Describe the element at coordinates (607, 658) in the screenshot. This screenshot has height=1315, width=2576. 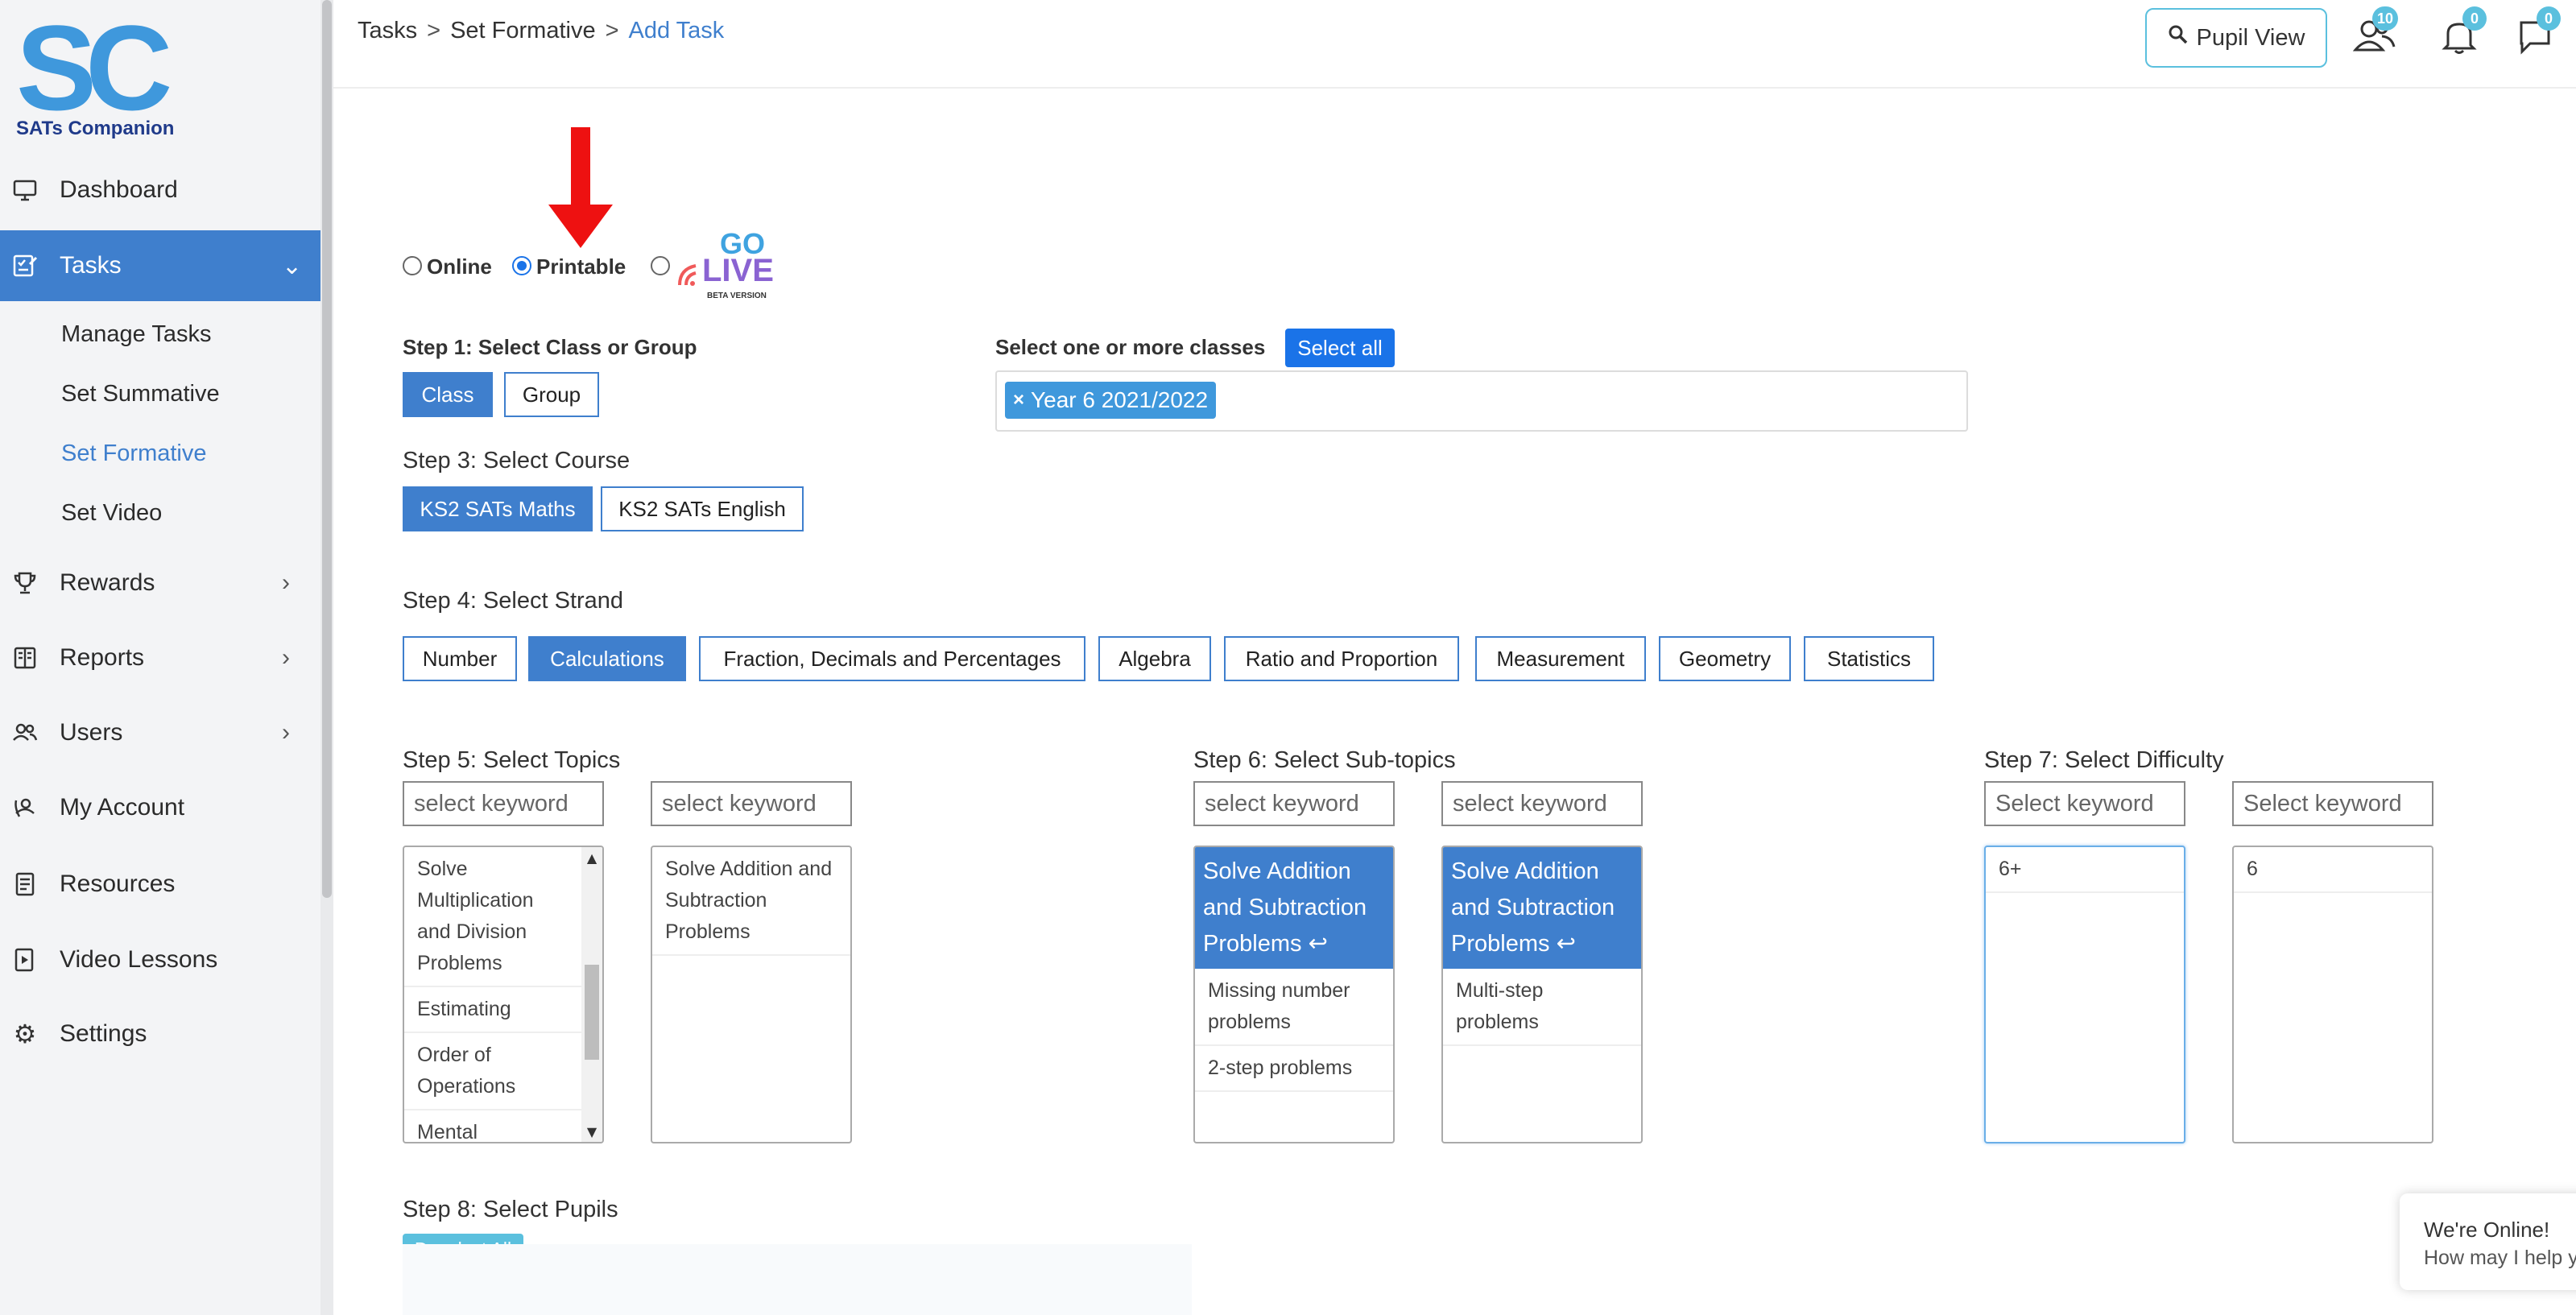
I see `strand-button-calculations: Calculations` at that location.